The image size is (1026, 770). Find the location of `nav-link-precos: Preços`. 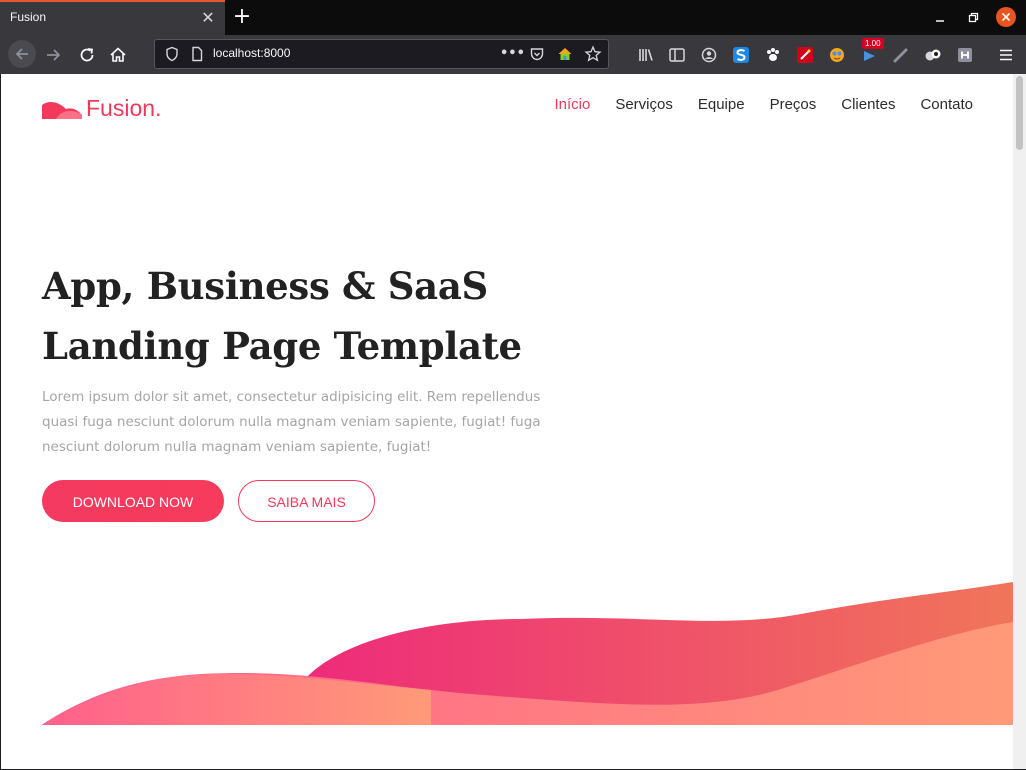

nav-link-precos: Preços is located at coordinates (793, 105).